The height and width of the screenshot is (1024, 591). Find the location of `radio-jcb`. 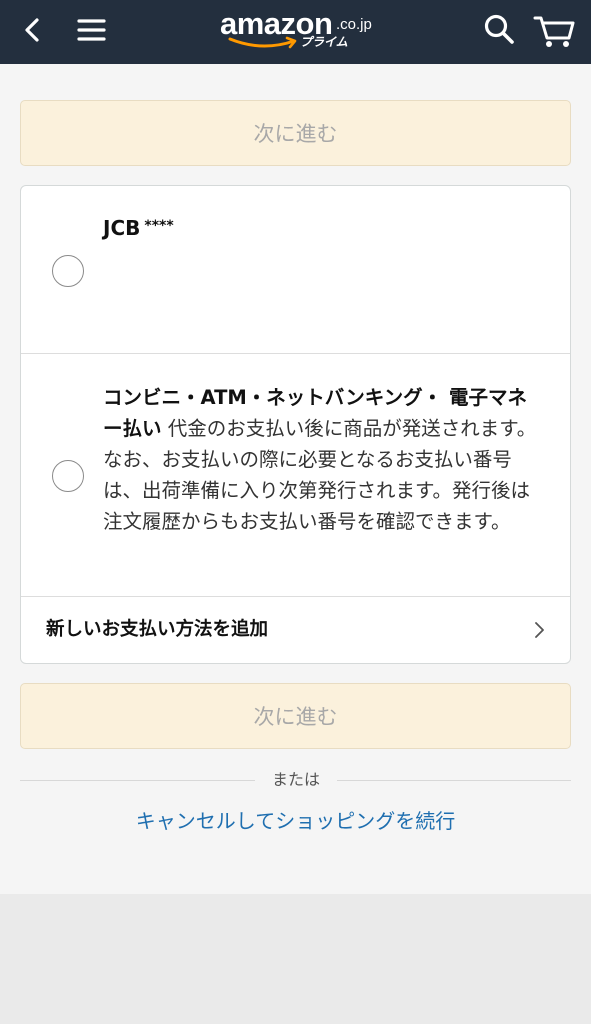

radio-jcb is located at coordinates (68, 271).